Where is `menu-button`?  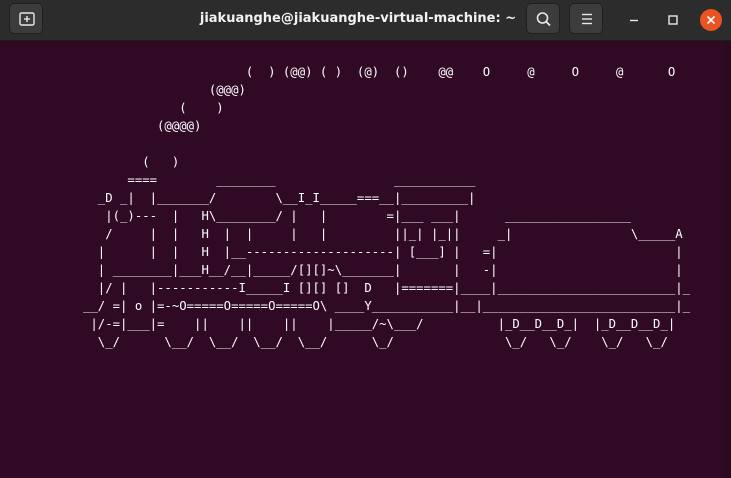
menu-button is located at coordinates (586, 18).